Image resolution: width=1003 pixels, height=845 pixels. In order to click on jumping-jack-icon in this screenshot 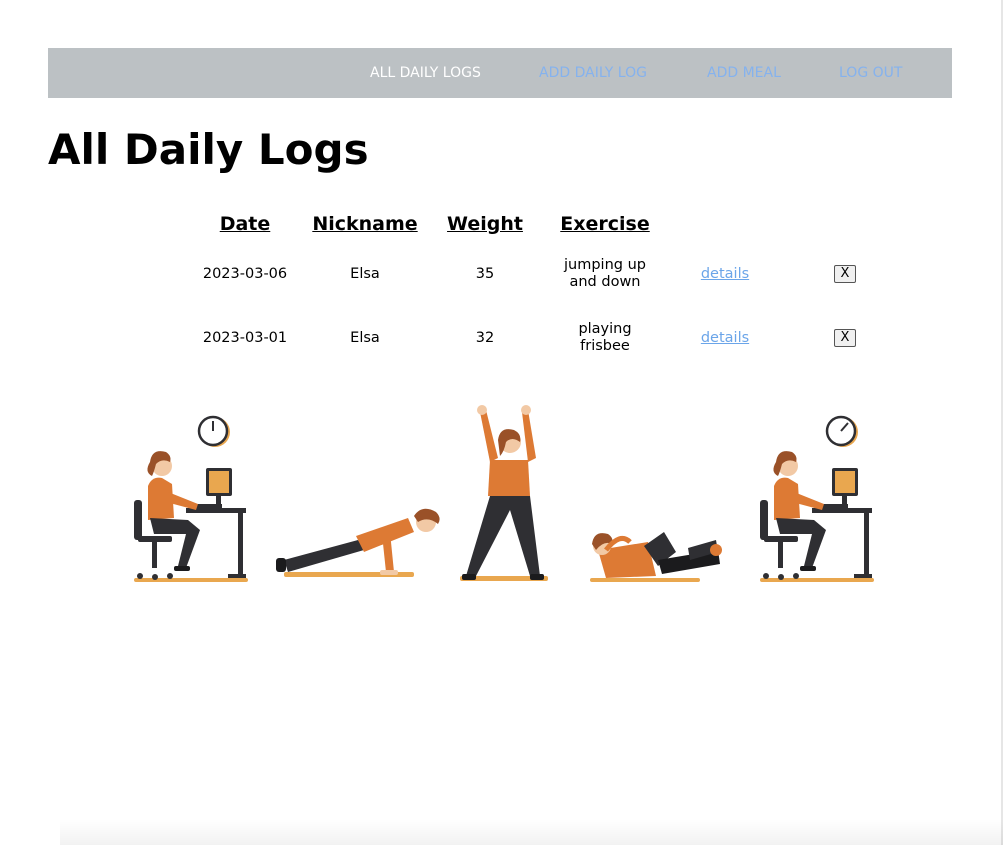, I will do `click(504, 493)`.